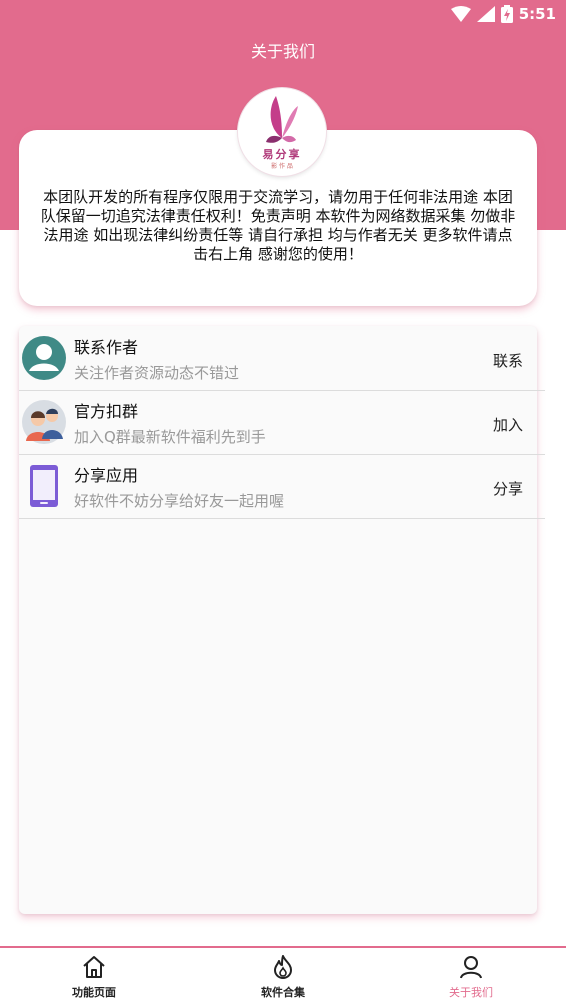 This screenshot has height=1008, width=566. I want to click on list-item-subtitle: 好软件不妨分享给好友一起用喔, so click(179, 501).